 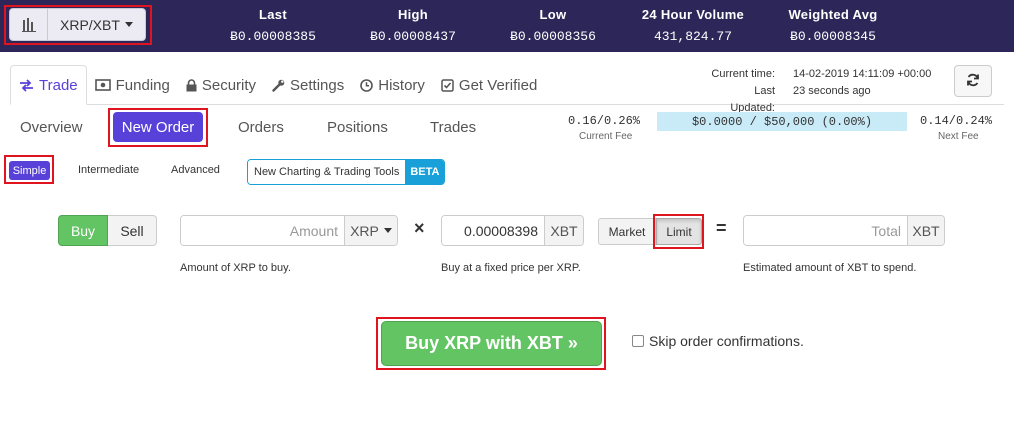 I want to click on current-time-label: Current time:, so click(x=743, y=74).